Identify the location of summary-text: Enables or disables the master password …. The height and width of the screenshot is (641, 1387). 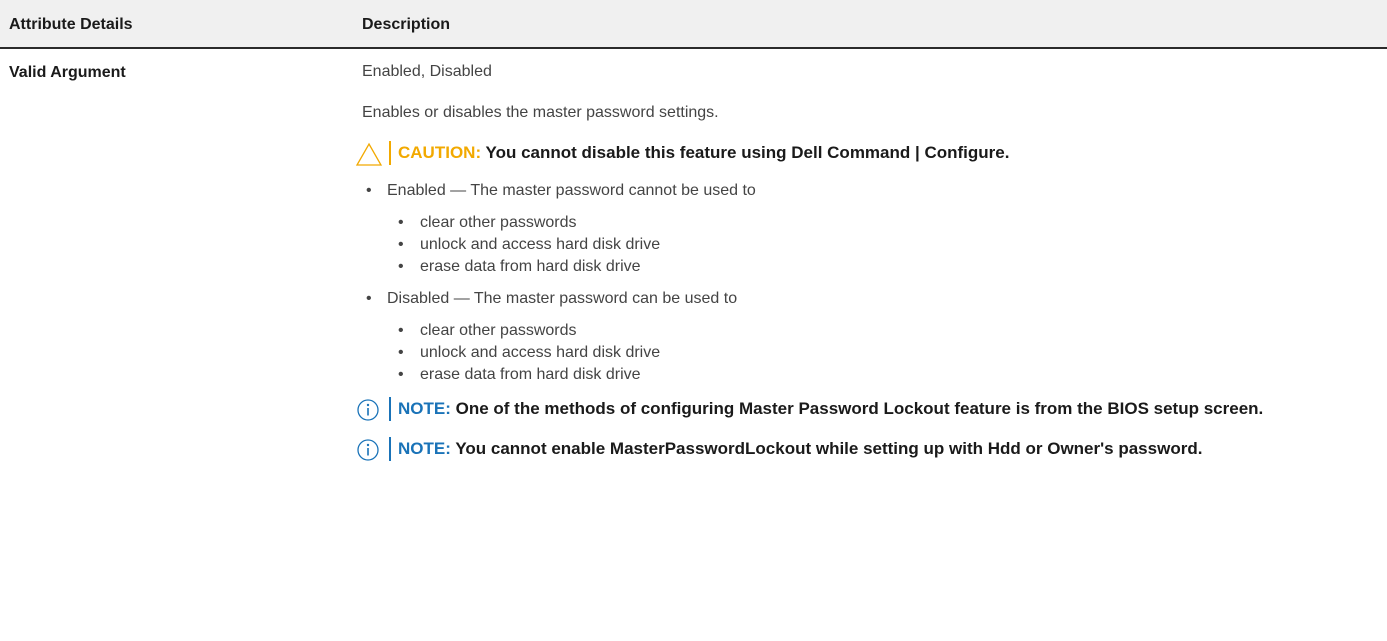
(540, 112).